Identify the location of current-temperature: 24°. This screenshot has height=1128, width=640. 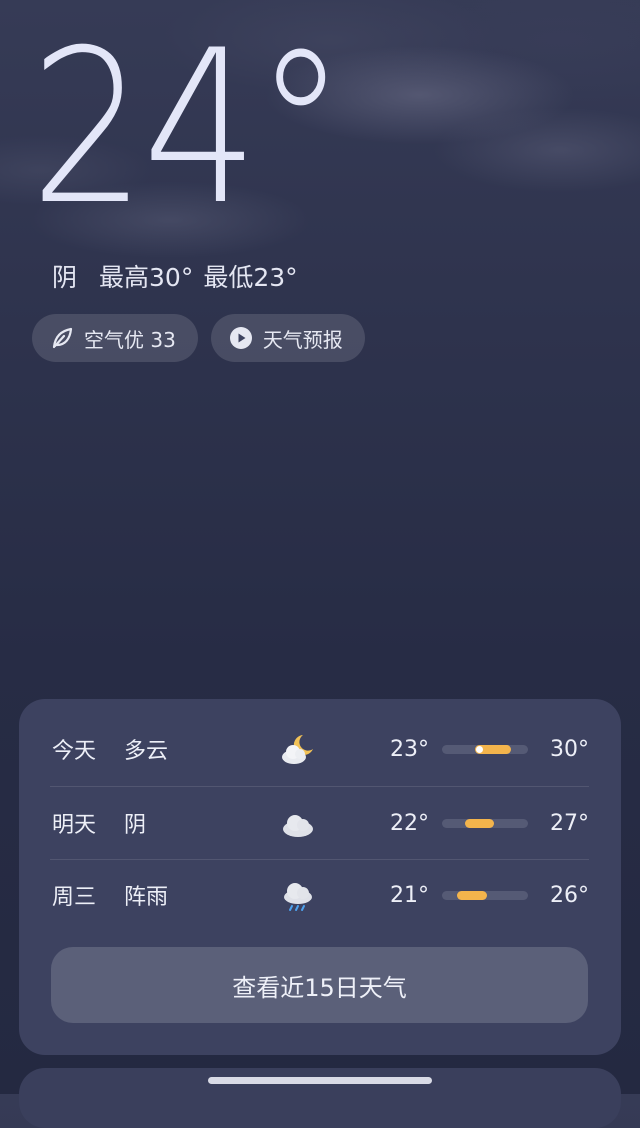
(188, 127).